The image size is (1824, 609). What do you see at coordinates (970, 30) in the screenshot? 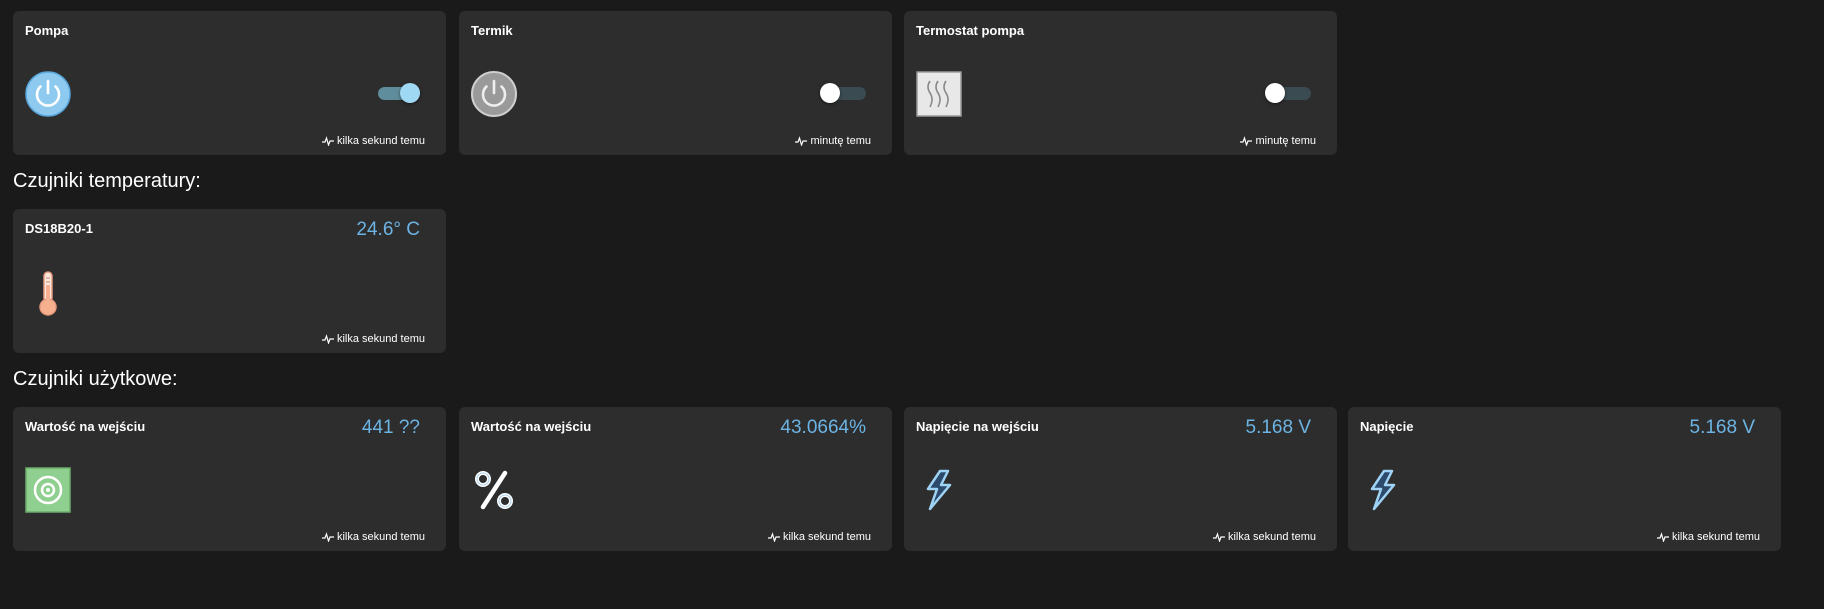
I see `card-title: Termostat pompa` at bounding box center [970, 30].